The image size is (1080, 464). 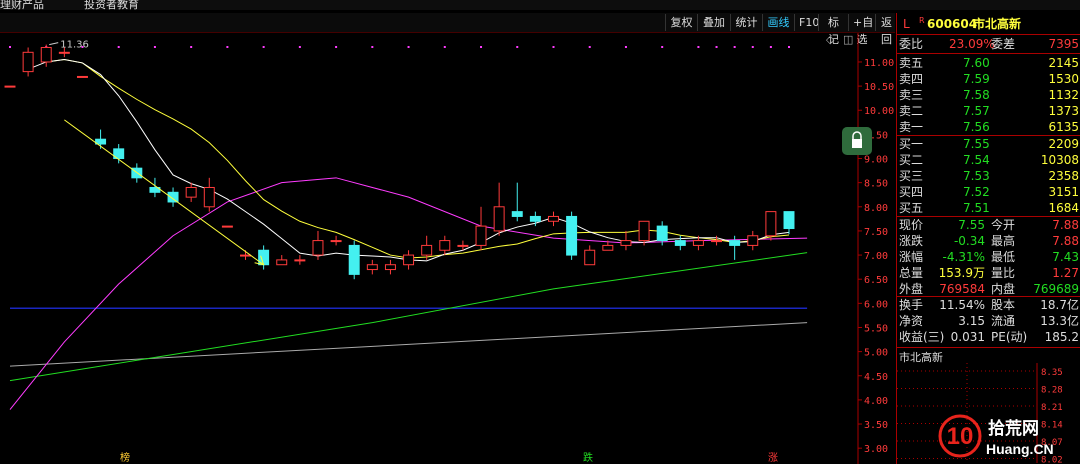 I want to click on y-tick-label: 7.50, so click(x=876, y=232).